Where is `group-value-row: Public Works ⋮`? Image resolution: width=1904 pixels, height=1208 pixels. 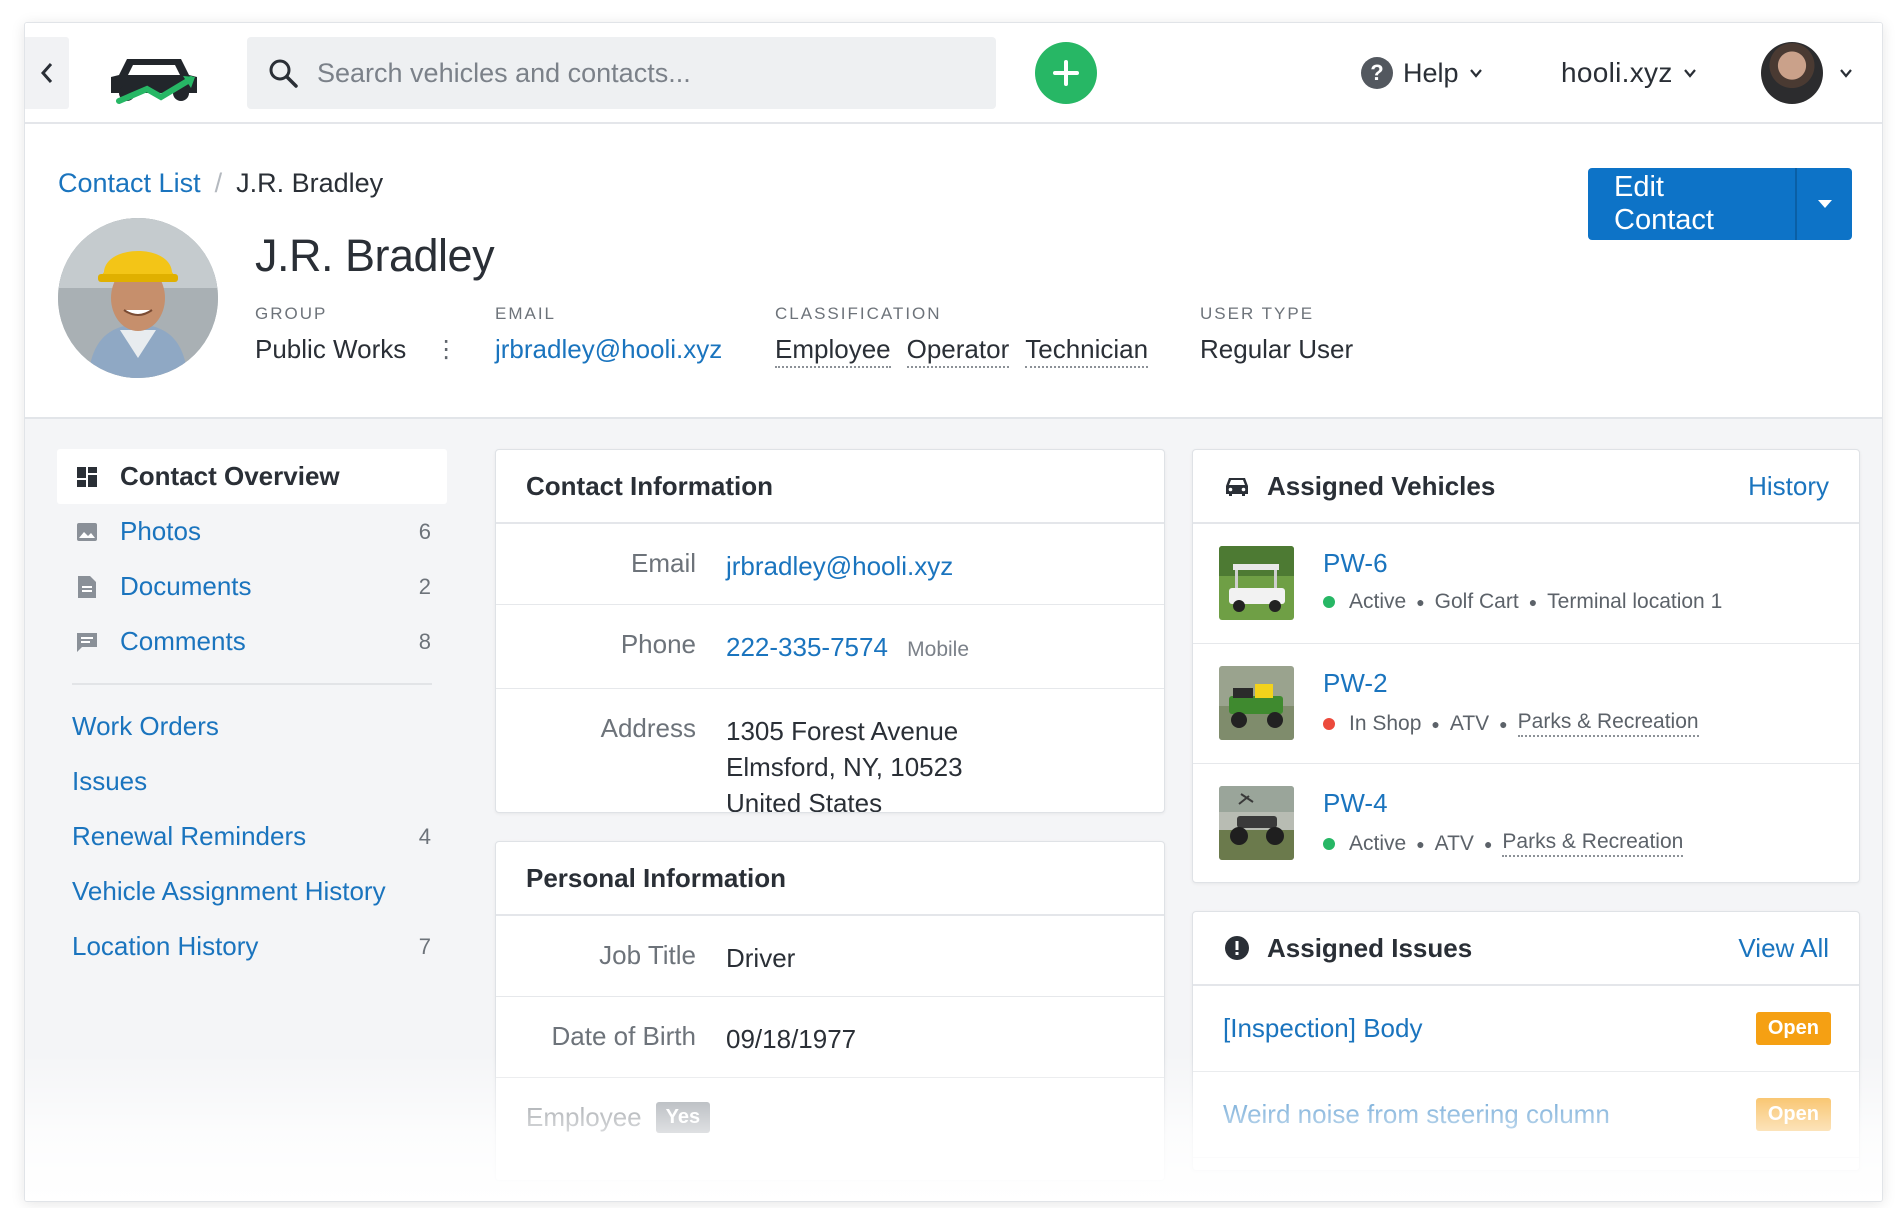
group-value-row: Public Works ⋮ is located at coordinates (356, 349).